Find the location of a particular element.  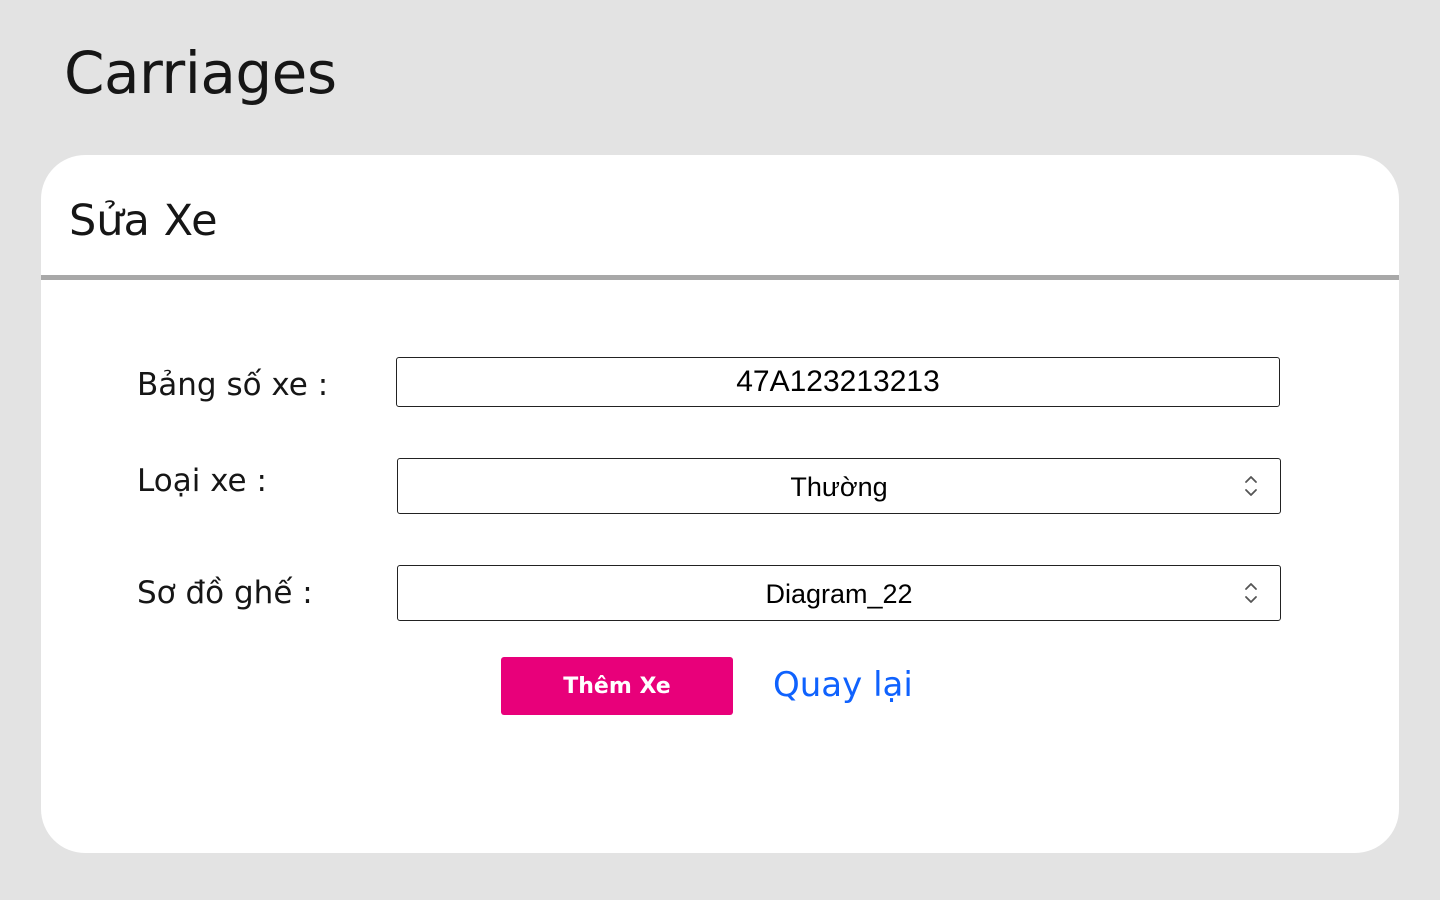

type-label: Loại xe : is located at coordinates (202, 481).